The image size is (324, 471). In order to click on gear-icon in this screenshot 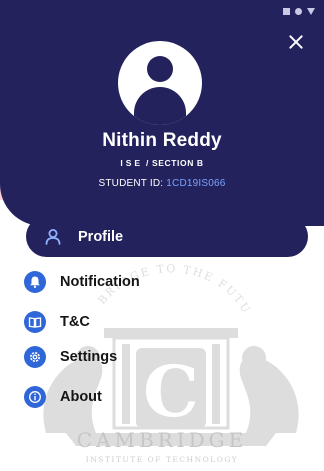, I will do `click(35, 357)`.